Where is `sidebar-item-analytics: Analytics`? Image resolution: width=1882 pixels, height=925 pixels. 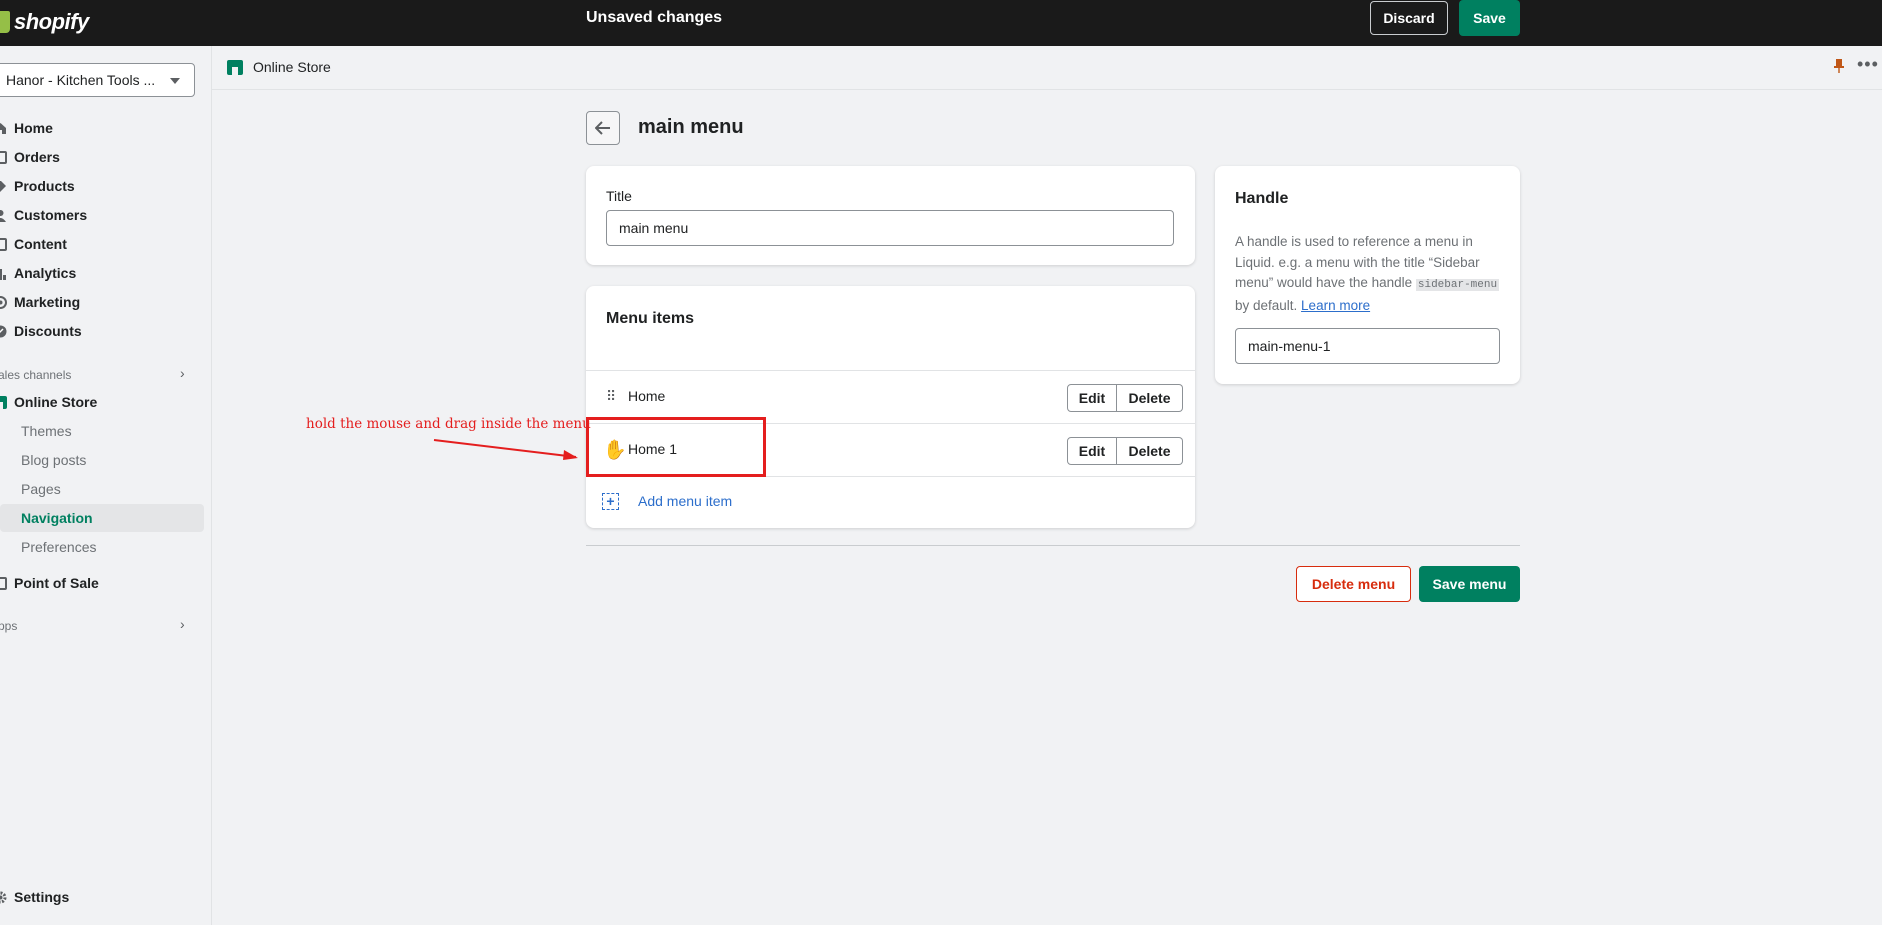
sidebar-item-analytics: Analytics is located at coordinates (38, 273).